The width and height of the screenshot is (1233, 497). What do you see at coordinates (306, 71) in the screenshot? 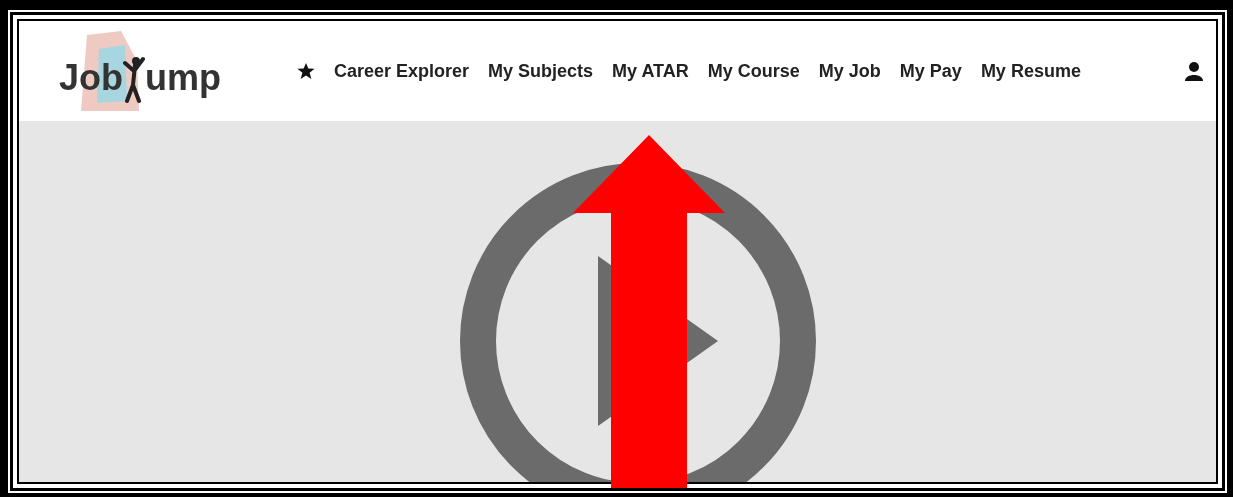
I see `star-icon` at bounding box center [306, 71].